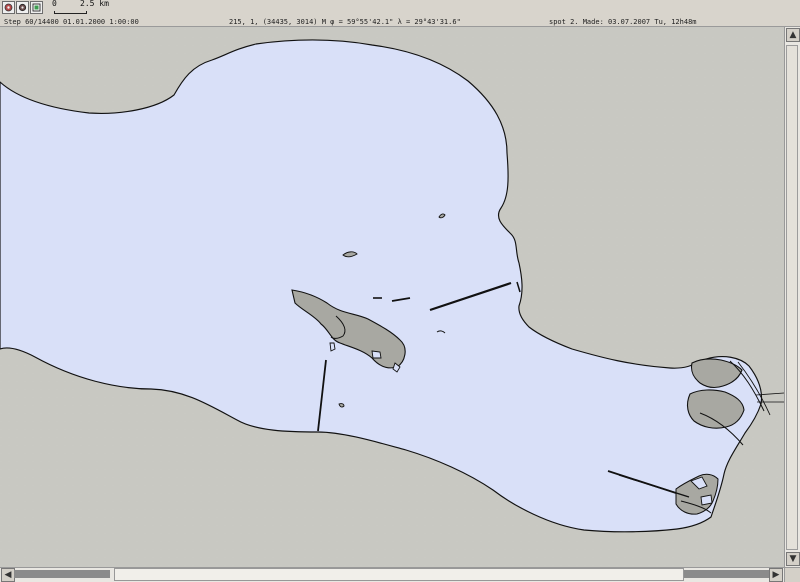  Describe the element at coordinates (54, 4) in the screenshot. I see `scale-start: 0` at that location.